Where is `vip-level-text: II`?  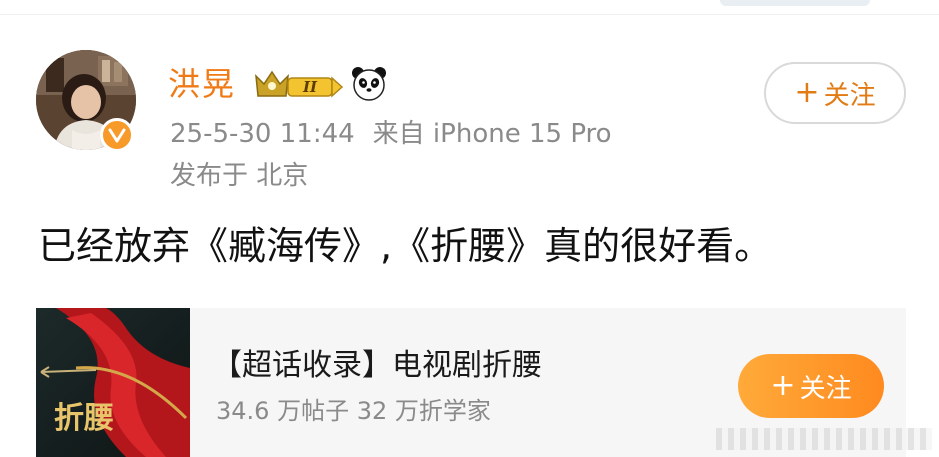
vip-level-text: II is located at coordinates (310, 87).